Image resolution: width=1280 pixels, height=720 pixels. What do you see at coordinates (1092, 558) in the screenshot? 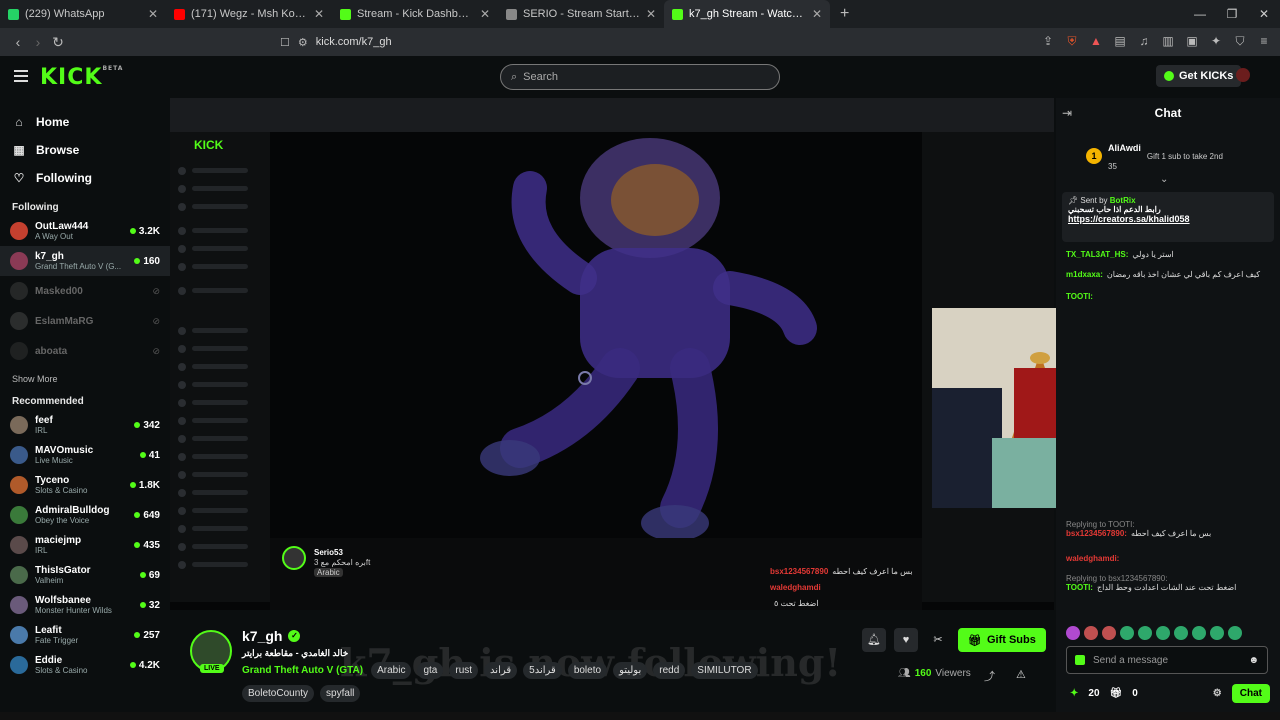
I see `chat-username: waledghamdi:` at bounding box center [1092, 558].